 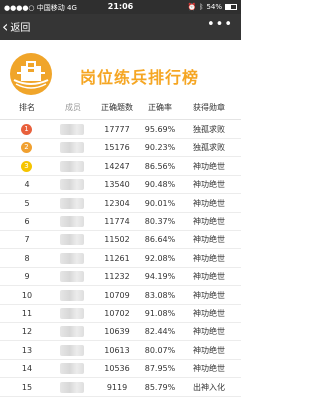 What do you see at coordinates (192, 7) in the screenshot?
I see `alarm-icon: ⏰` at bounding box center [192, 7].